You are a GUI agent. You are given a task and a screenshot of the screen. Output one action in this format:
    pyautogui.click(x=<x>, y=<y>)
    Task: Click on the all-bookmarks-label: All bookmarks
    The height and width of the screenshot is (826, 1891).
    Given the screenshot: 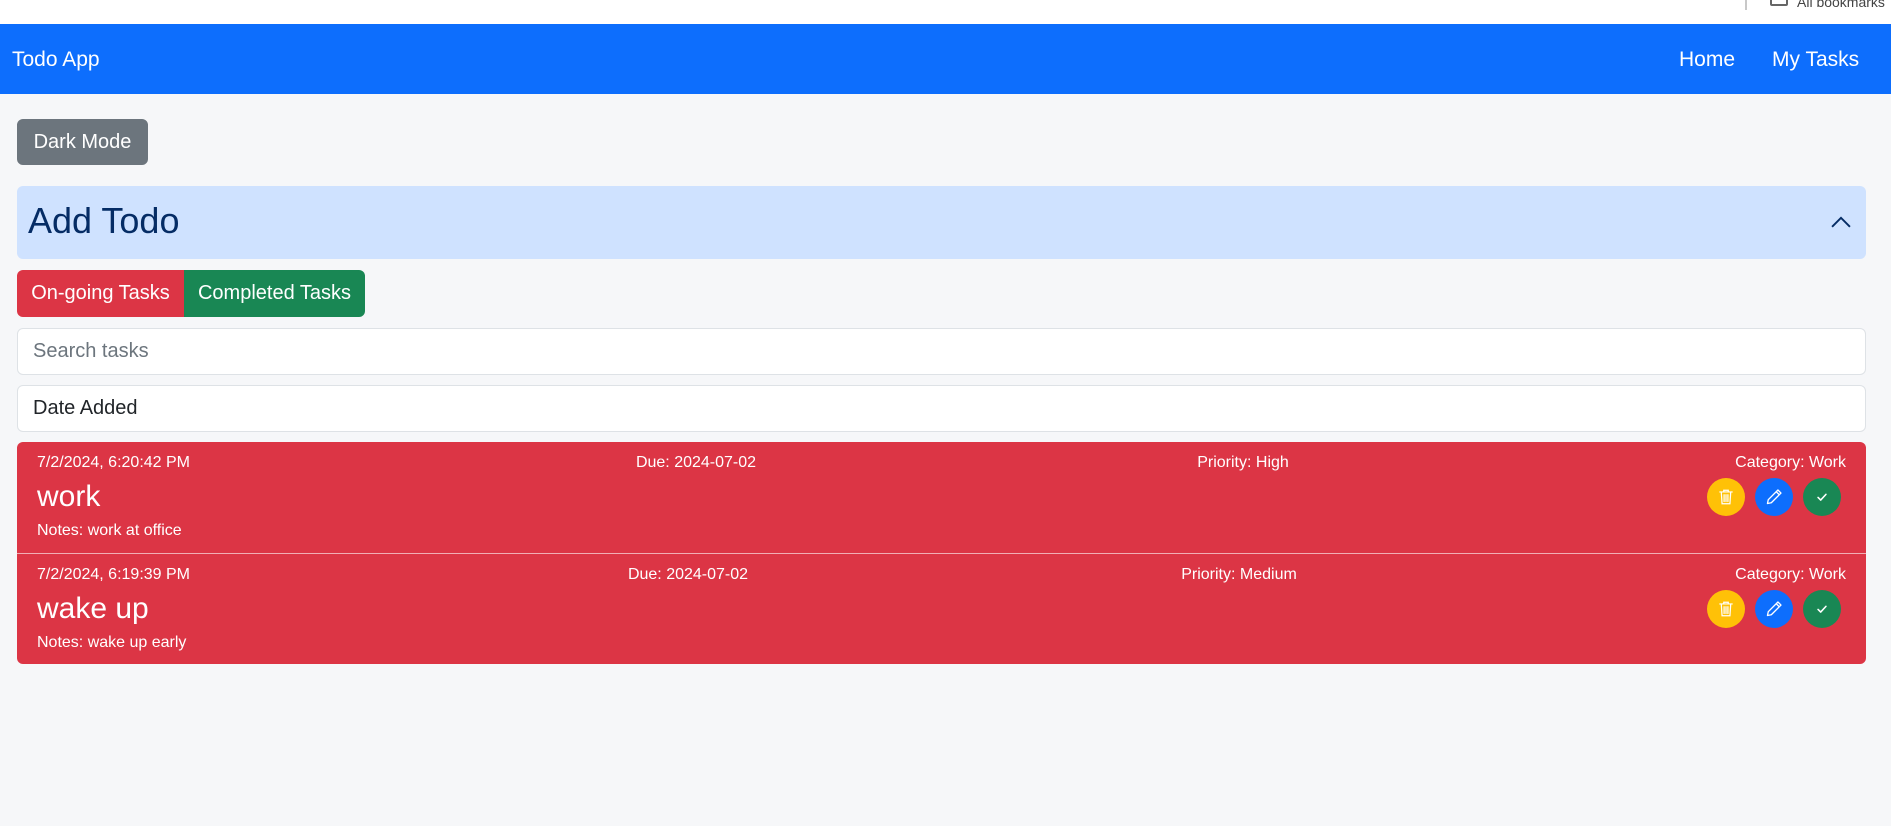 What is the action you would take?
    pyautogui.click(x=1841, y=5)
    